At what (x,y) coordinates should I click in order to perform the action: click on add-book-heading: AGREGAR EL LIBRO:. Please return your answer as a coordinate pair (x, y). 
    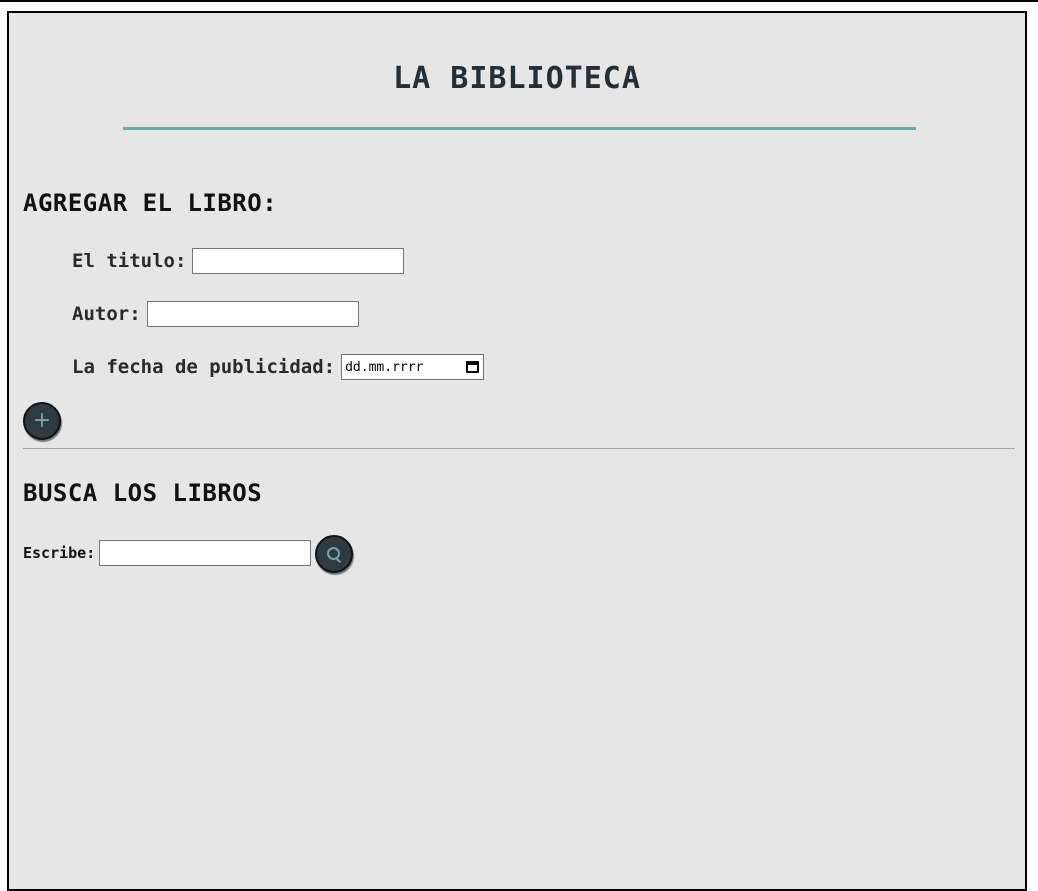
    Looking at the image, I should click on (150, 203).